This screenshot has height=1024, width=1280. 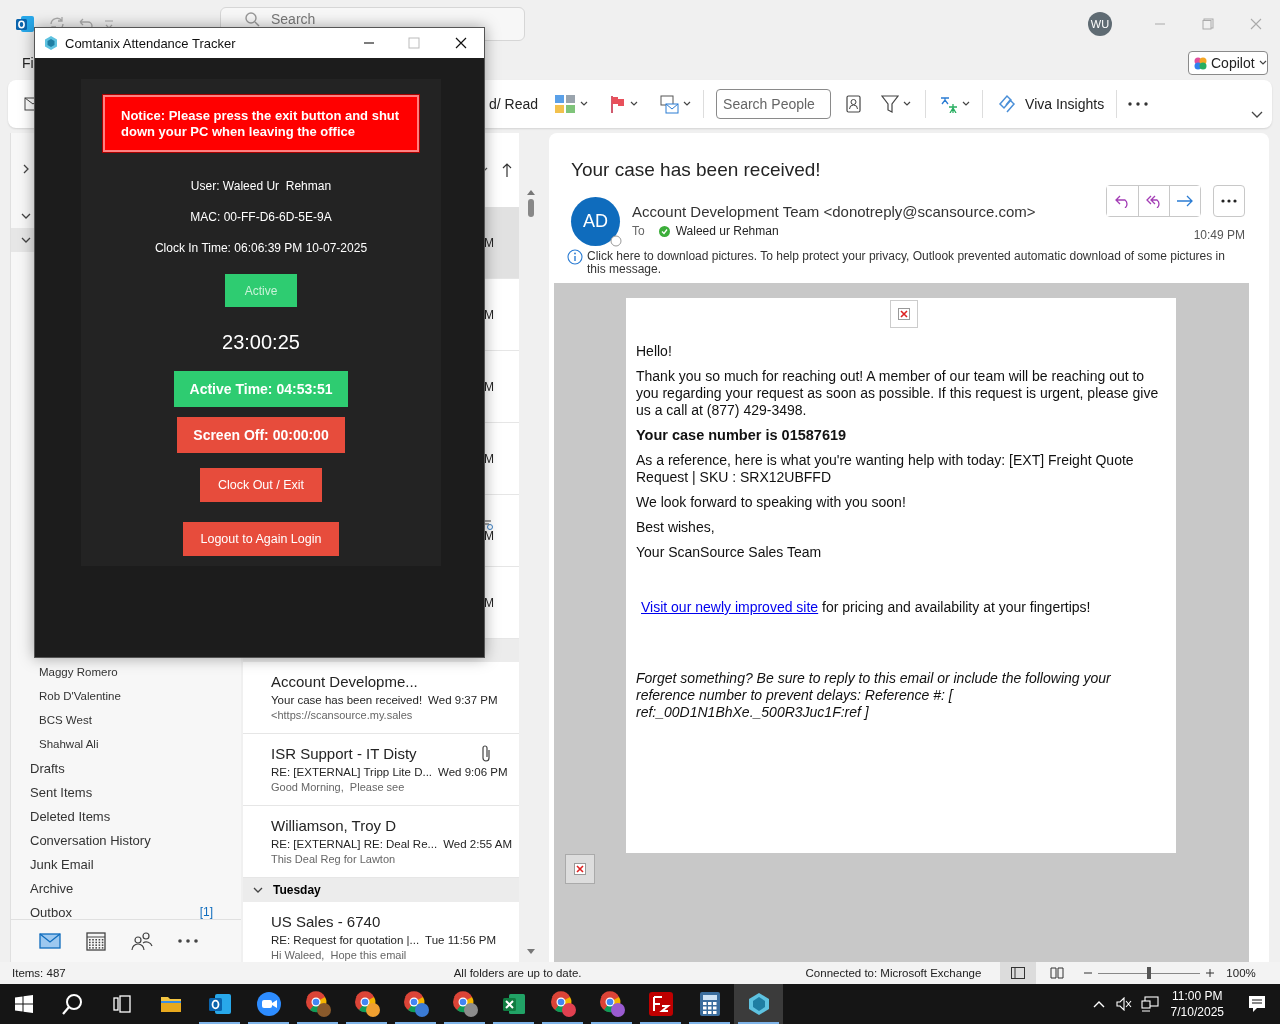 What do you see at coordinates (334, 859) in the screenshot?
I see `message-preview: This Deal Reg for Lawton` at bounding box center [334, 859].